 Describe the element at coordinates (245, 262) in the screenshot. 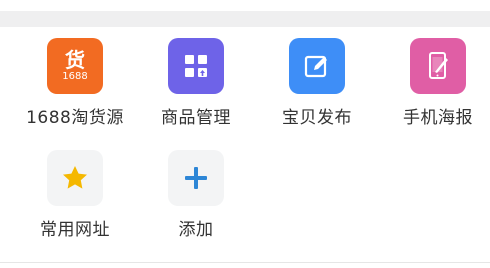

I see `bottom-divider` at that location.